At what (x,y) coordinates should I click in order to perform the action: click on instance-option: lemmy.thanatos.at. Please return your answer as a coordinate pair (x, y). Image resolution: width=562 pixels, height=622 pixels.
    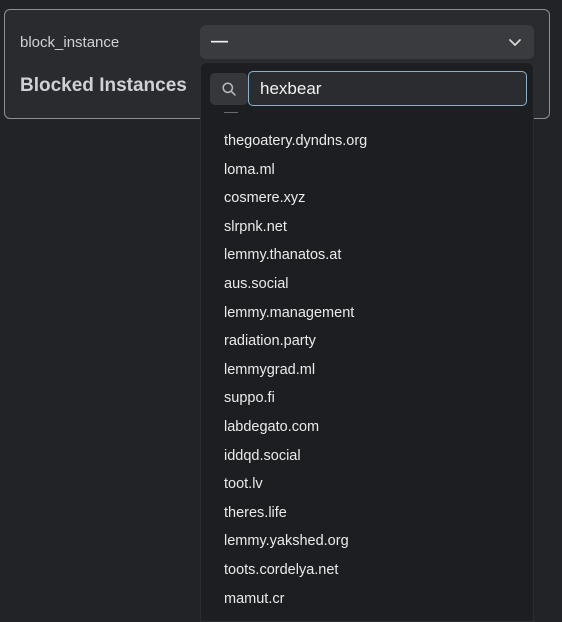
    Looking at the image, I should click on (367, 255).